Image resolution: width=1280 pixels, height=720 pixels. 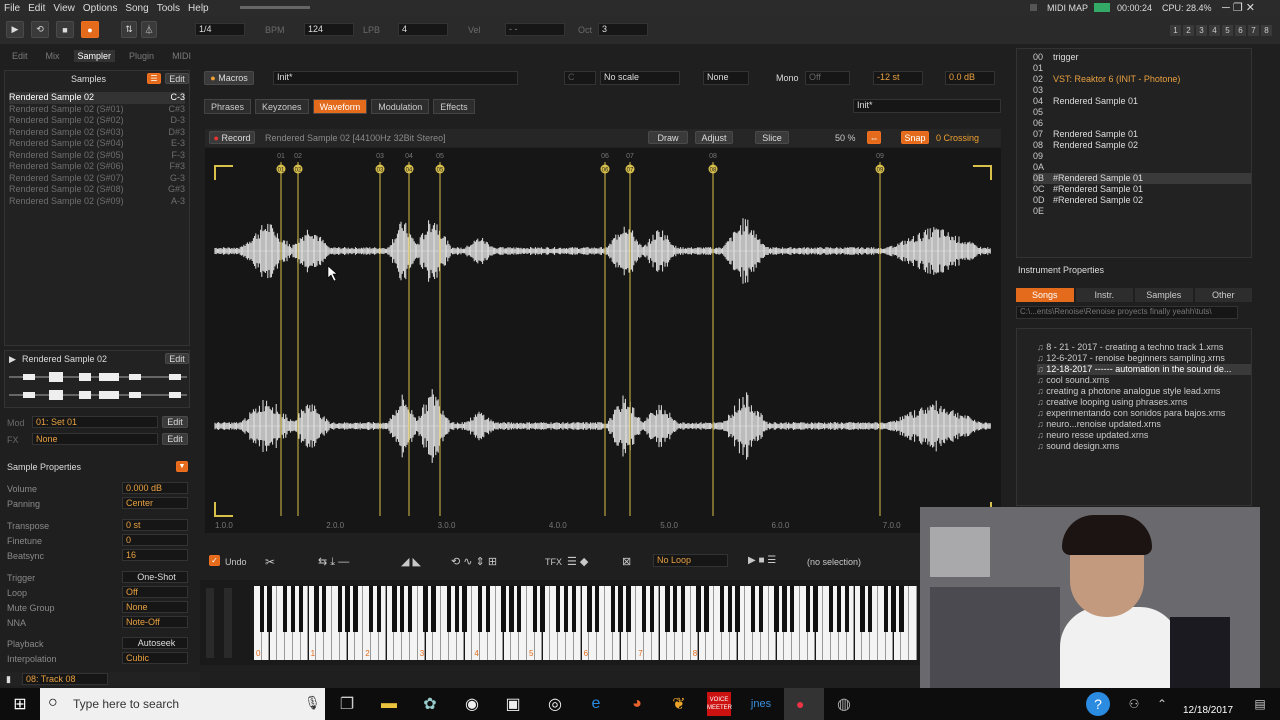 I want to click on menu-tools: Tools, so click(x=168, y=8).